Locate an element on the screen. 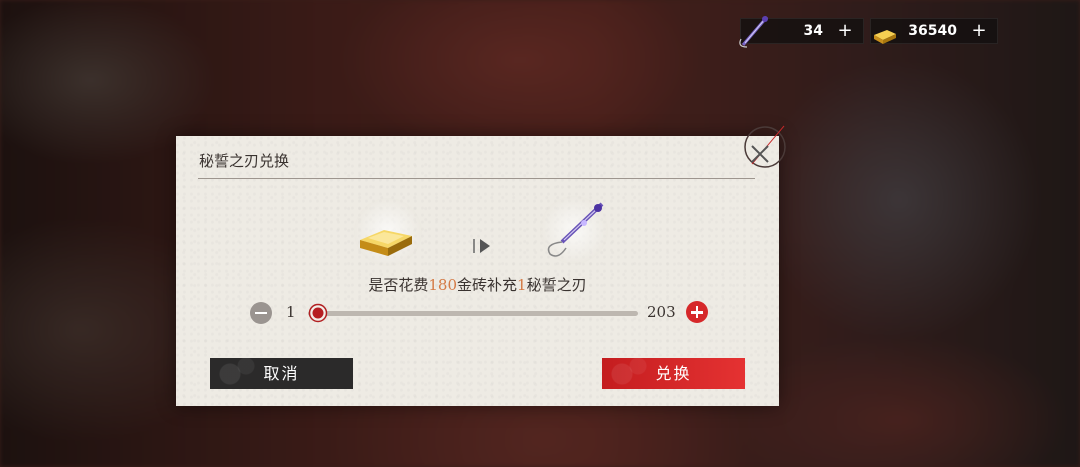 This screenshot has height=467, width=1080. gold-count: 36540 is located at coordinates (932, 31).